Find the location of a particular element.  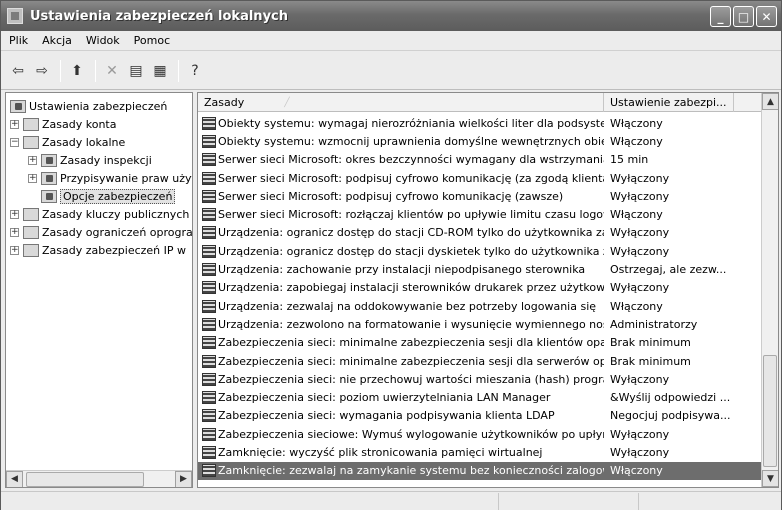

tree-horizontal-scrollbar: ◀ ▶ is located at coordinates (99, 478).